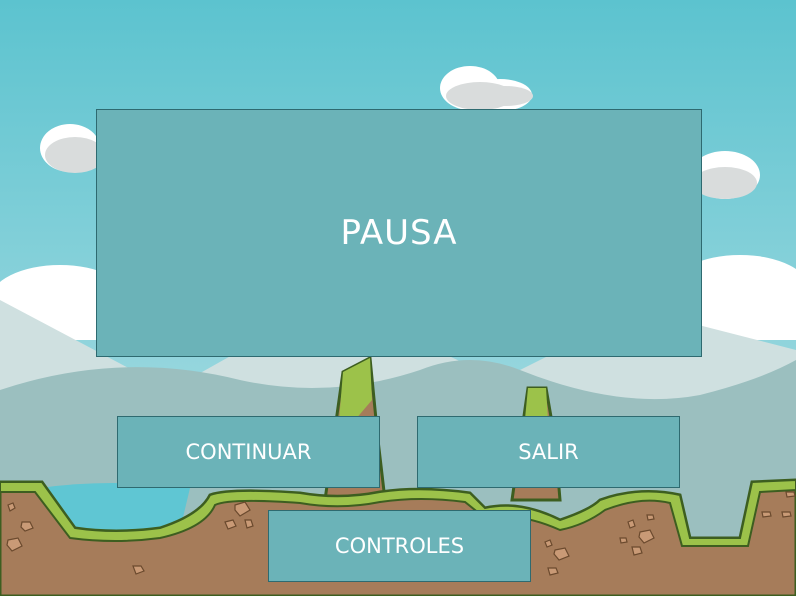 Image resolution: width=796 pixels, height=596 pixels. I want to click on continue-button-label: CONTINUAR, so click(248, 452).